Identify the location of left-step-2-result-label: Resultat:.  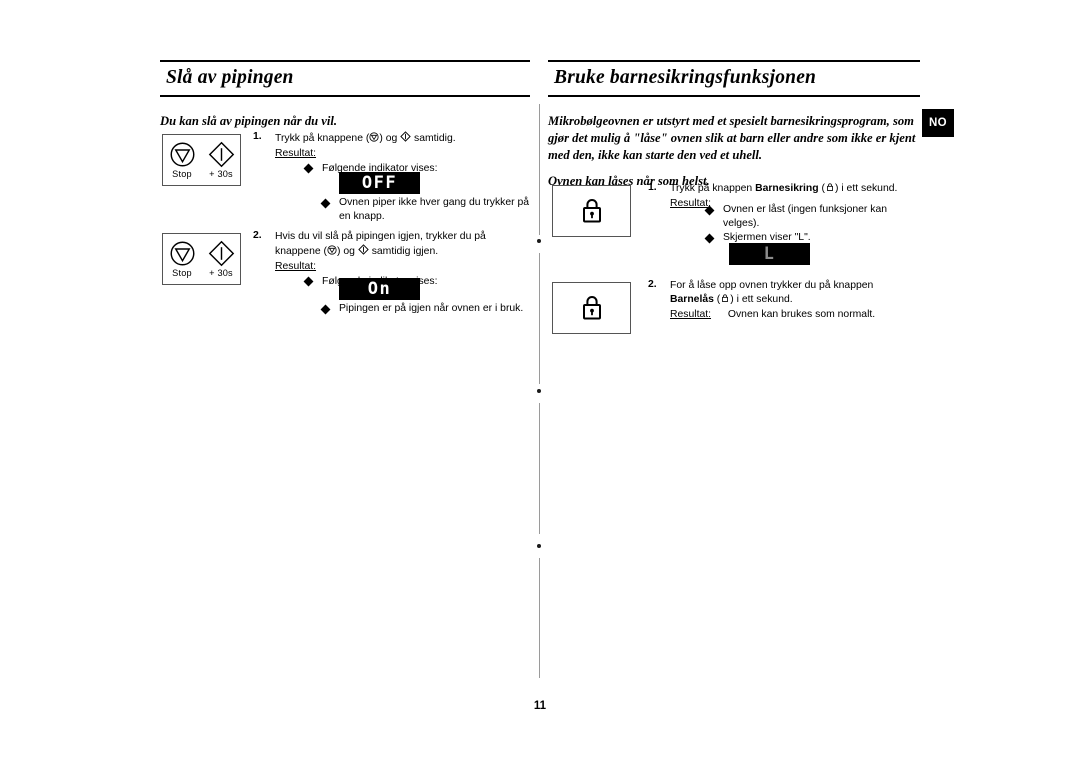
(296, 266).